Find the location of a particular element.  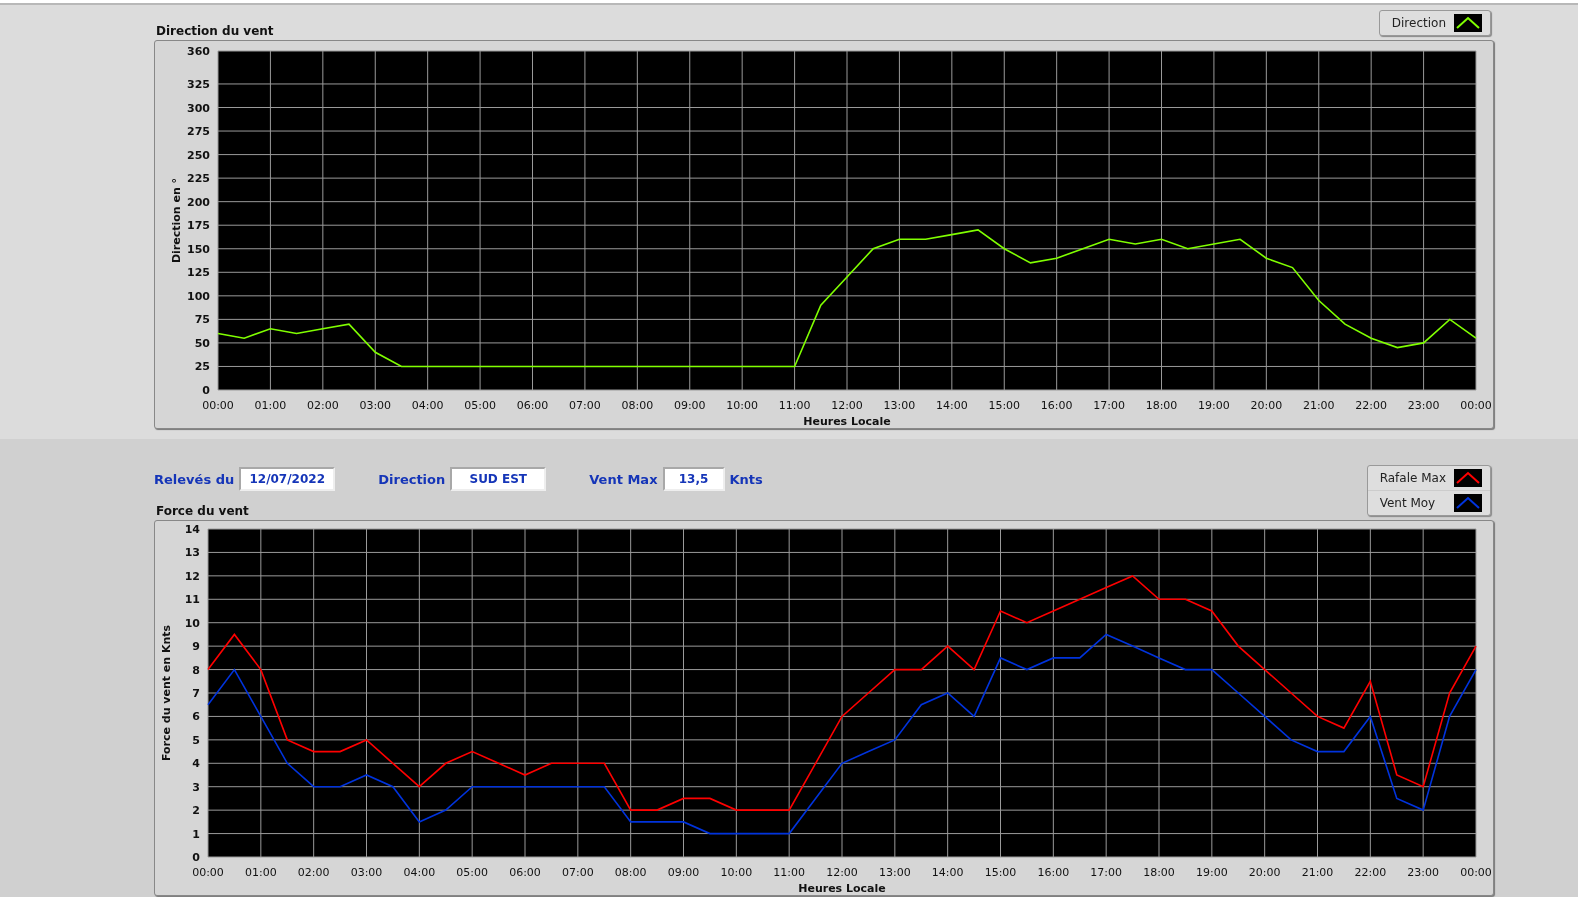

y-tick-label: 50 is located at coordinates (202, 343).